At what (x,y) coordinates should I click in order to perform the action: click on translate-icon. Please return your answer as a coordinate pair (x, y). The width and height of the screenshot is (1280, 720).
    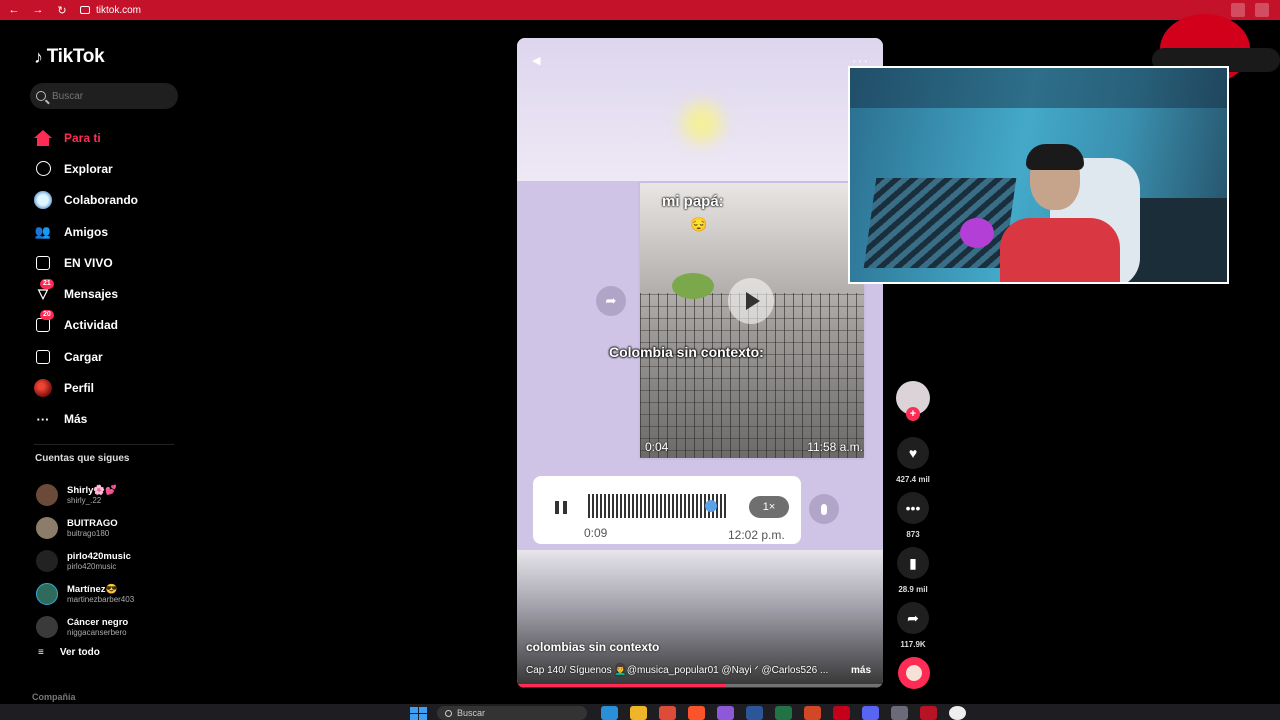
    Looking at the image, I should click on (1238, 10).